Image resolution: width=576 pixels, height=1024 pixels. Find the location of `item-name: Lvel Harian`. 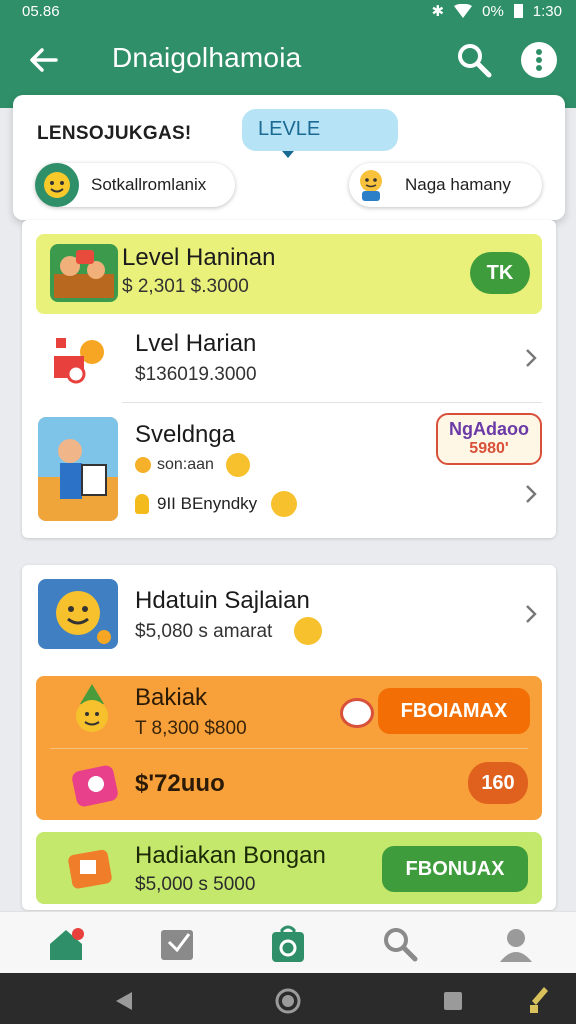

item-name: Lvel Harian is located at coordinates (196, 343).